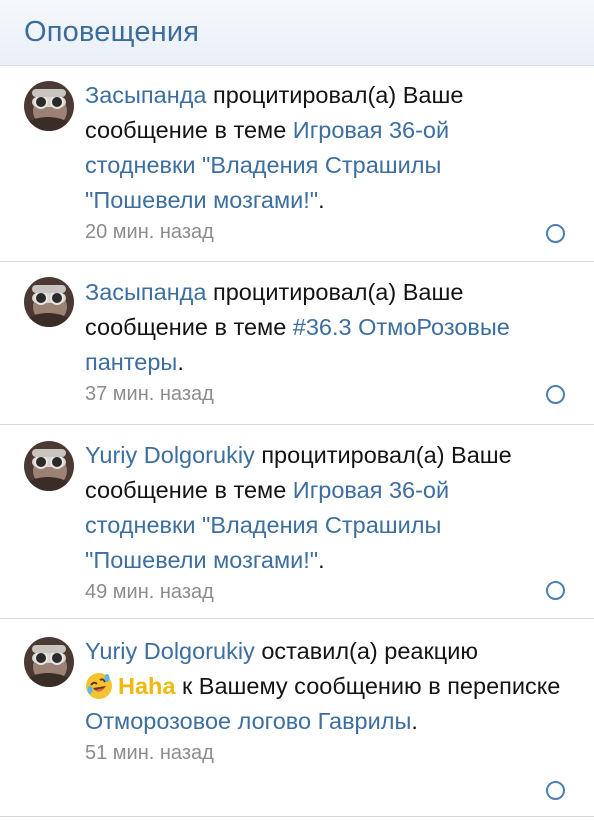 Image resolution: width=594 pixels, height=821 pixels. Describe the element at coordinates (297, 33) in the screenshot. I see `notifications-header: Оповещения` at that location.